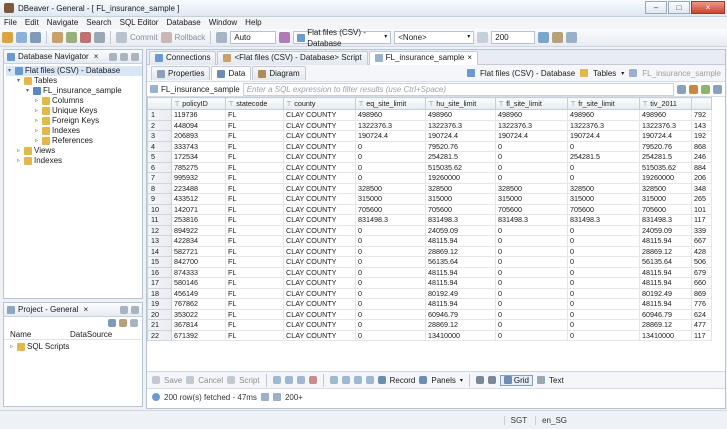 The image size is (727, 429). I want to click on transaction-icon, so click(222, 37).